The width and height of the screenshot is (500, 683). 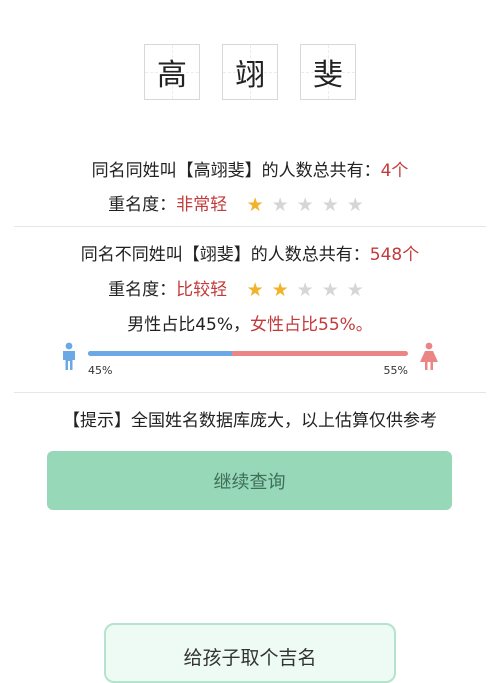 What do you see at coordinates (100, 370) in the screenshot?
I see `male-percent-label: 45%` at bounding box center [100, 370].